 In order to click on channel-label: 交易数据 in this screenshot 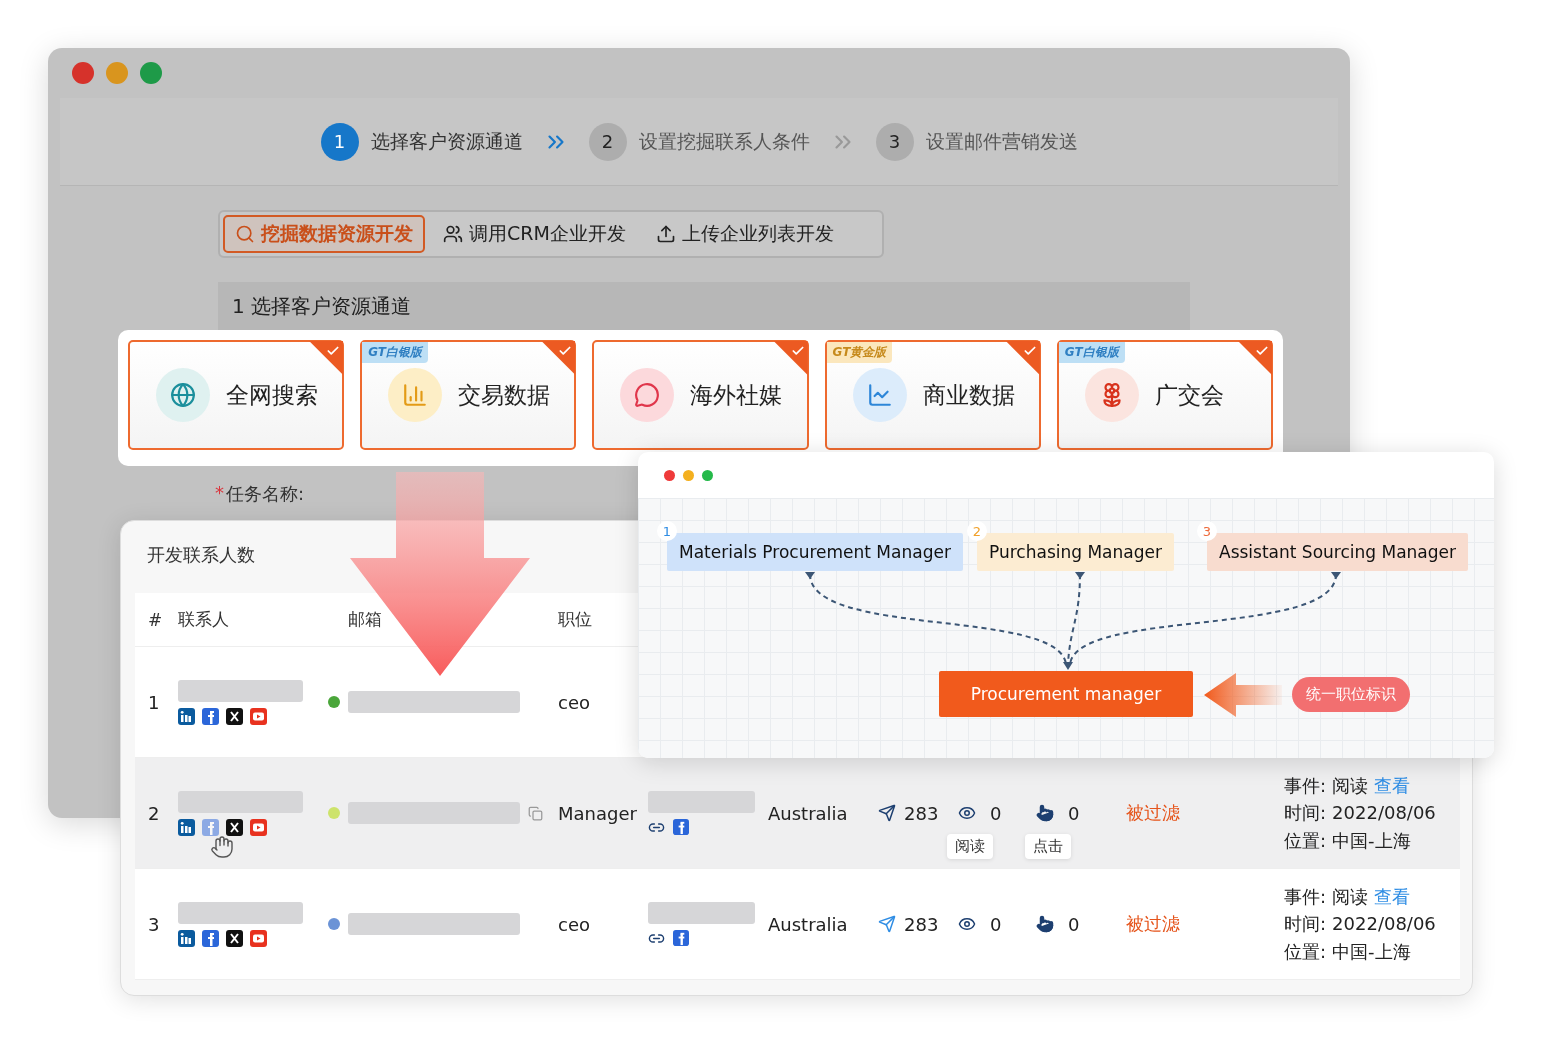, I will do `click(504, 395)`.